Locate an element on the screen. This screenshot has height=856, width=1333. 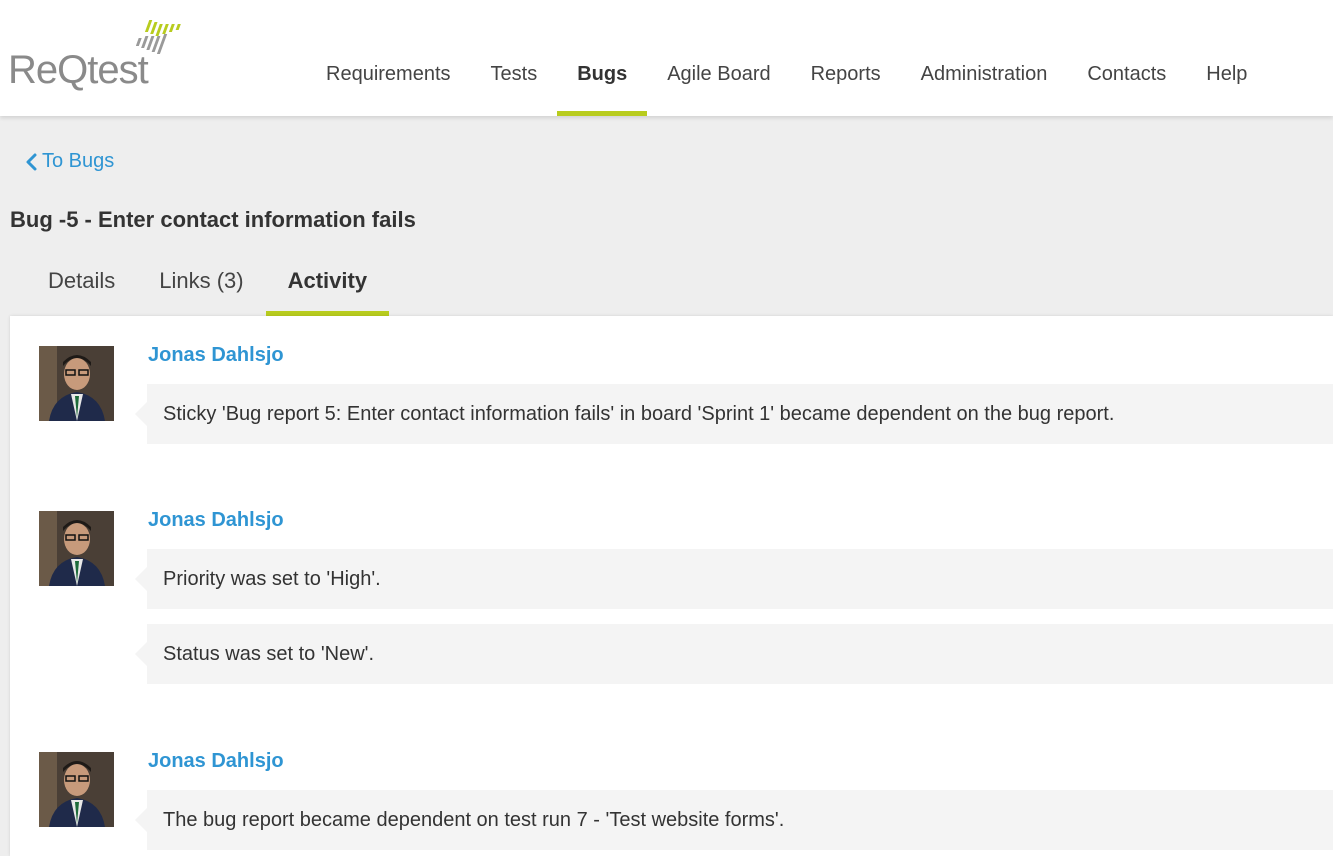
logo-text-q: Q is located at coordinates (72, 70).